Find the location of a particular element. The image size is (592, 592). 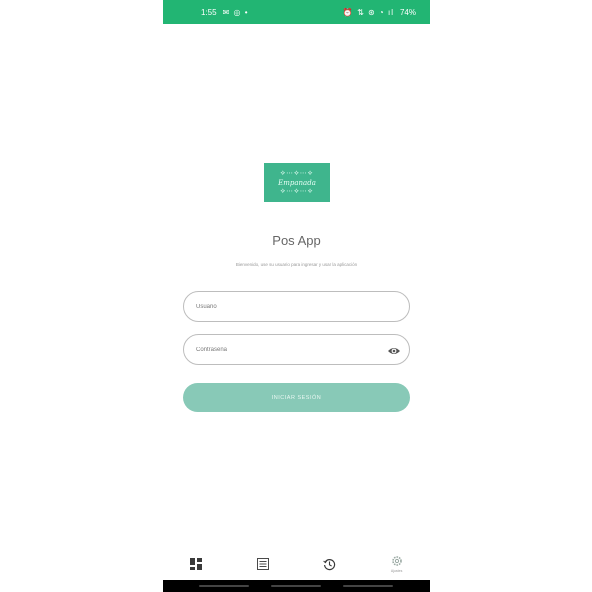

gesture-pill-right is located at coordinates (368, 586).